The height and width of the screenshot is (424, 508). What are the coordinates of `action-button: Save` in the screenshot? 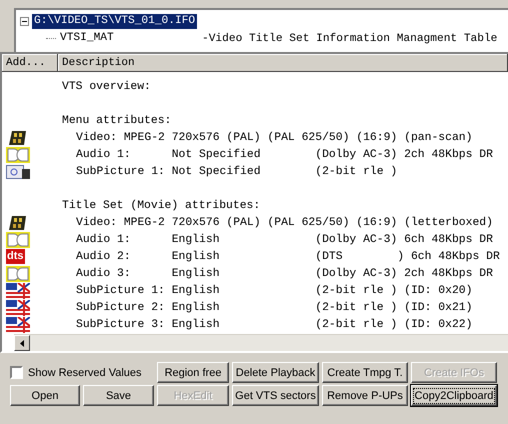 It's located at (118, 395).